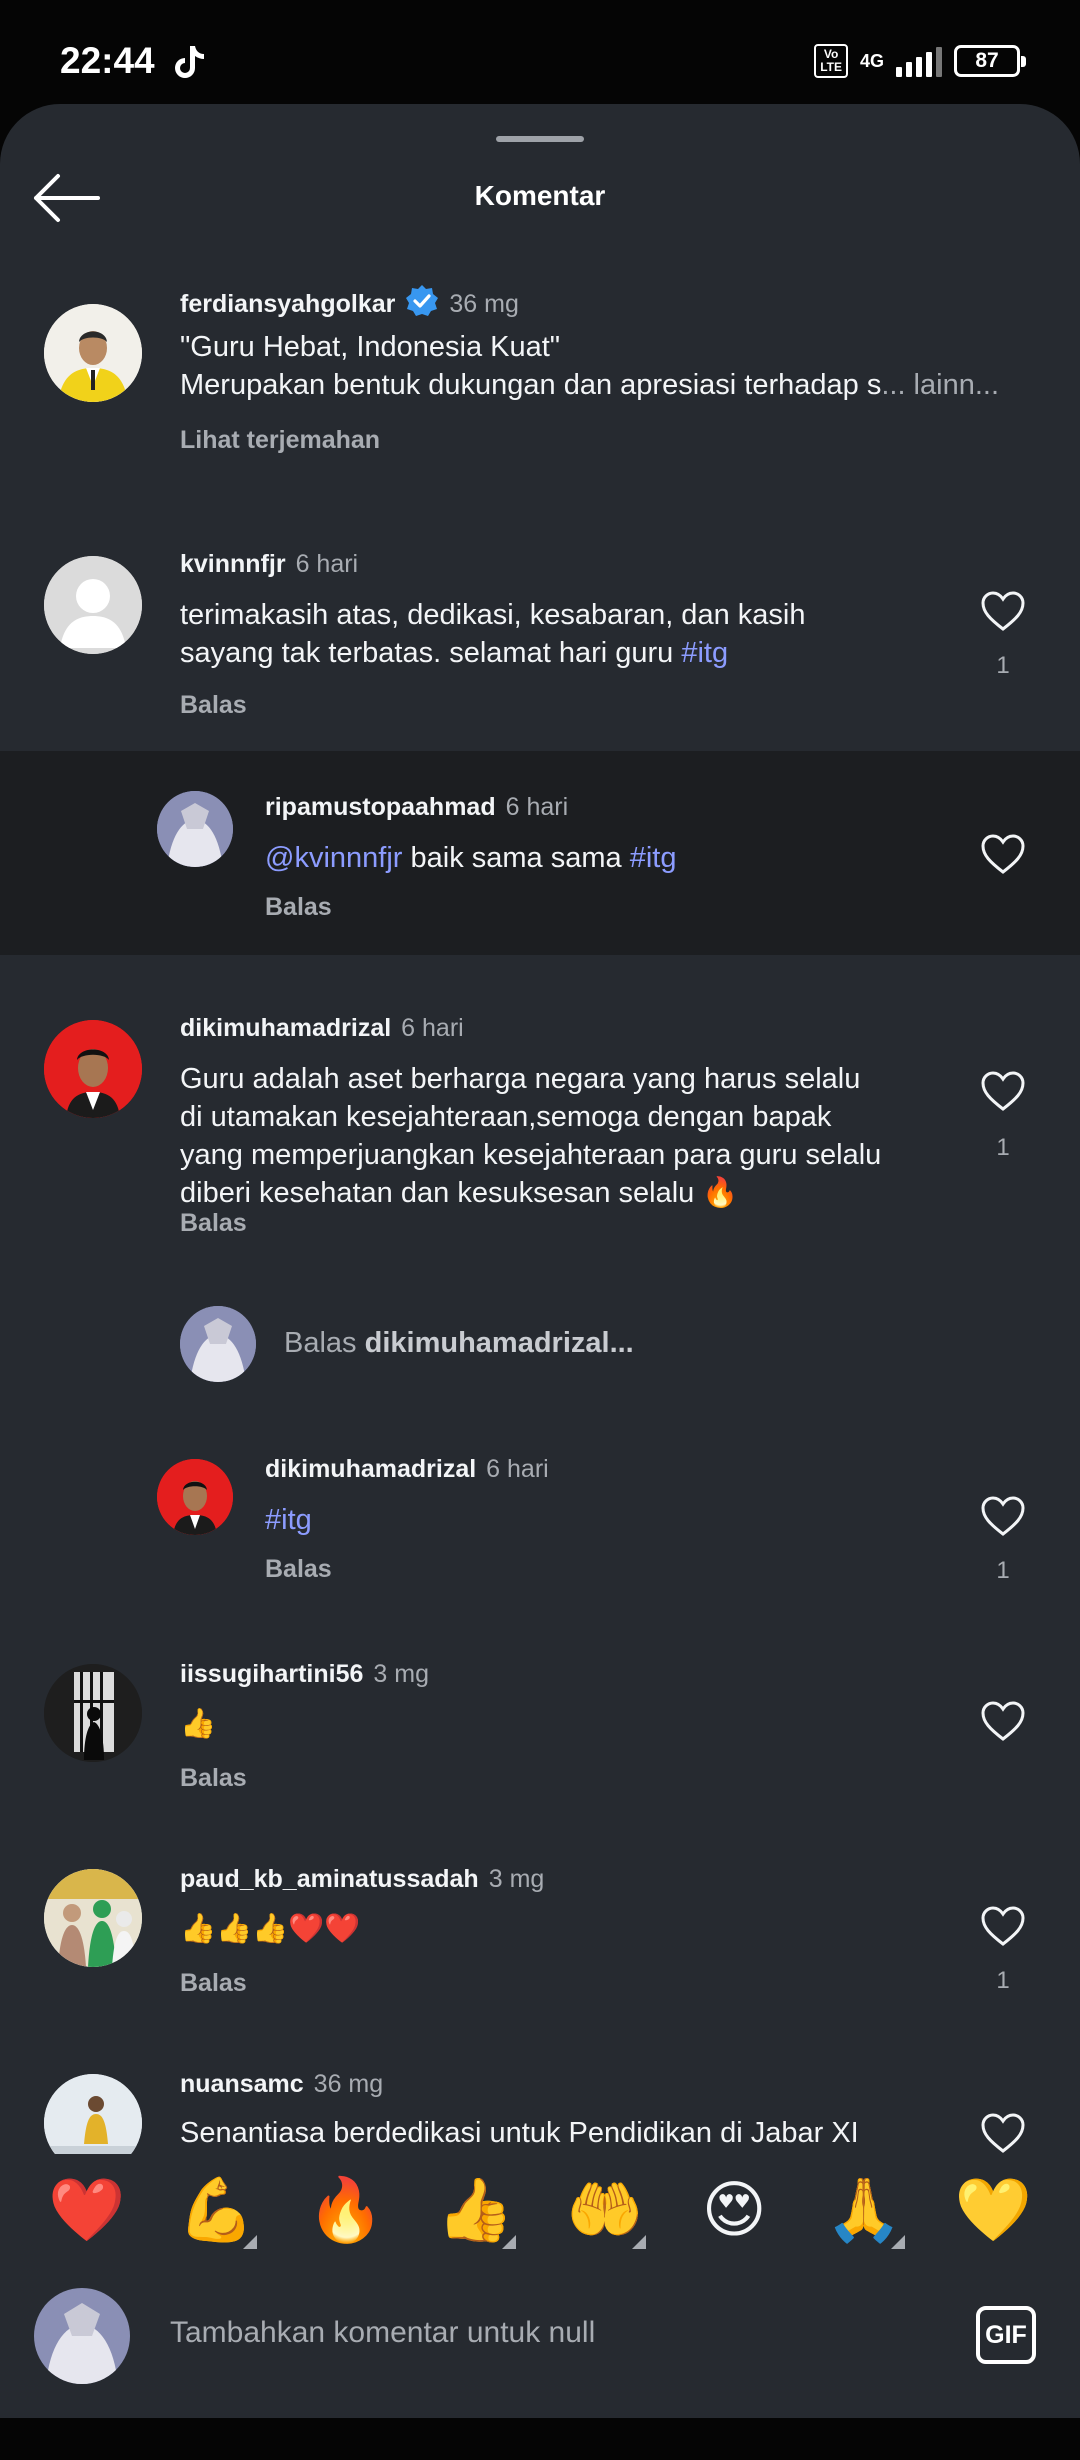 The height and width of the screenshot is (2460, 1080). Describe the element at coordinates (233, 564) in the screenshot. I see `username: kvinnnfjr` at that location.